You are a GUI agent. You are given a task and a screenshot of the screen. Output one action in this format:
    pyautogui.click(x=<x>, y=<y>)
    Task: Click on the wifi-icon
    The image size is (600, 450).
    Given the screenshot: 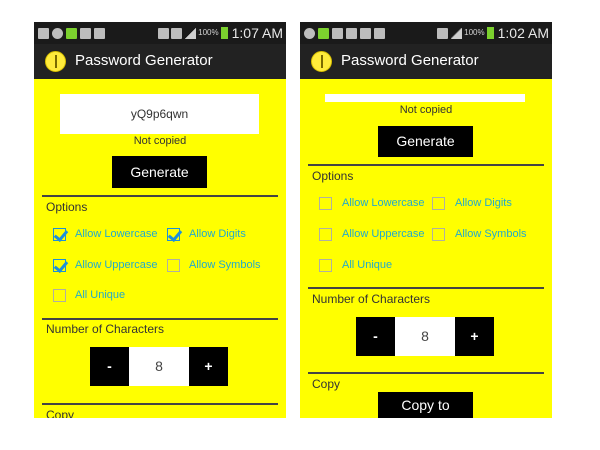 What is the action you would take?
    pyautogui.click(x=177, y=33)
    